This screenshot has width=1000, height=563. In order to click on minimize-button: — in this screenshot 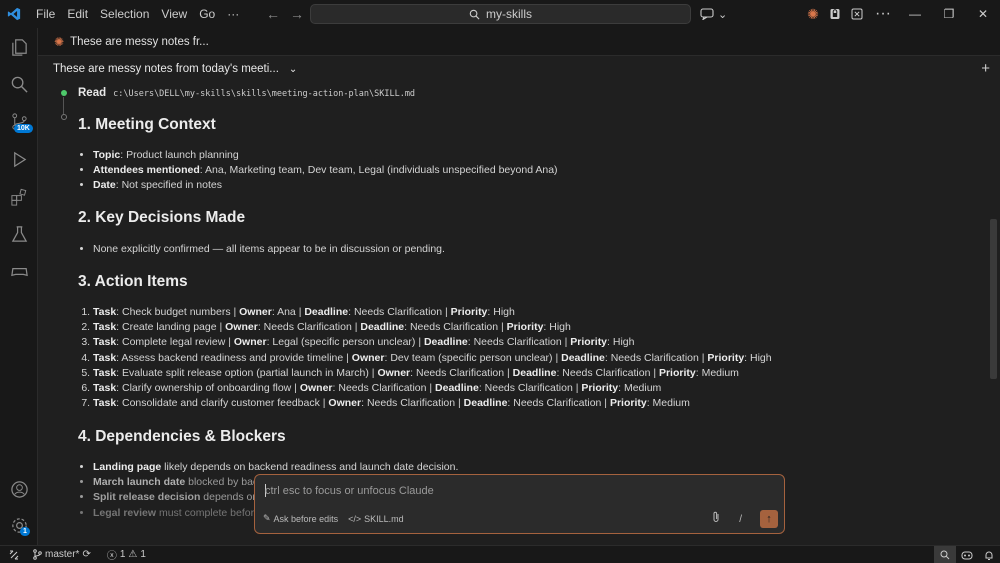, I will do `click(915, 14)`.